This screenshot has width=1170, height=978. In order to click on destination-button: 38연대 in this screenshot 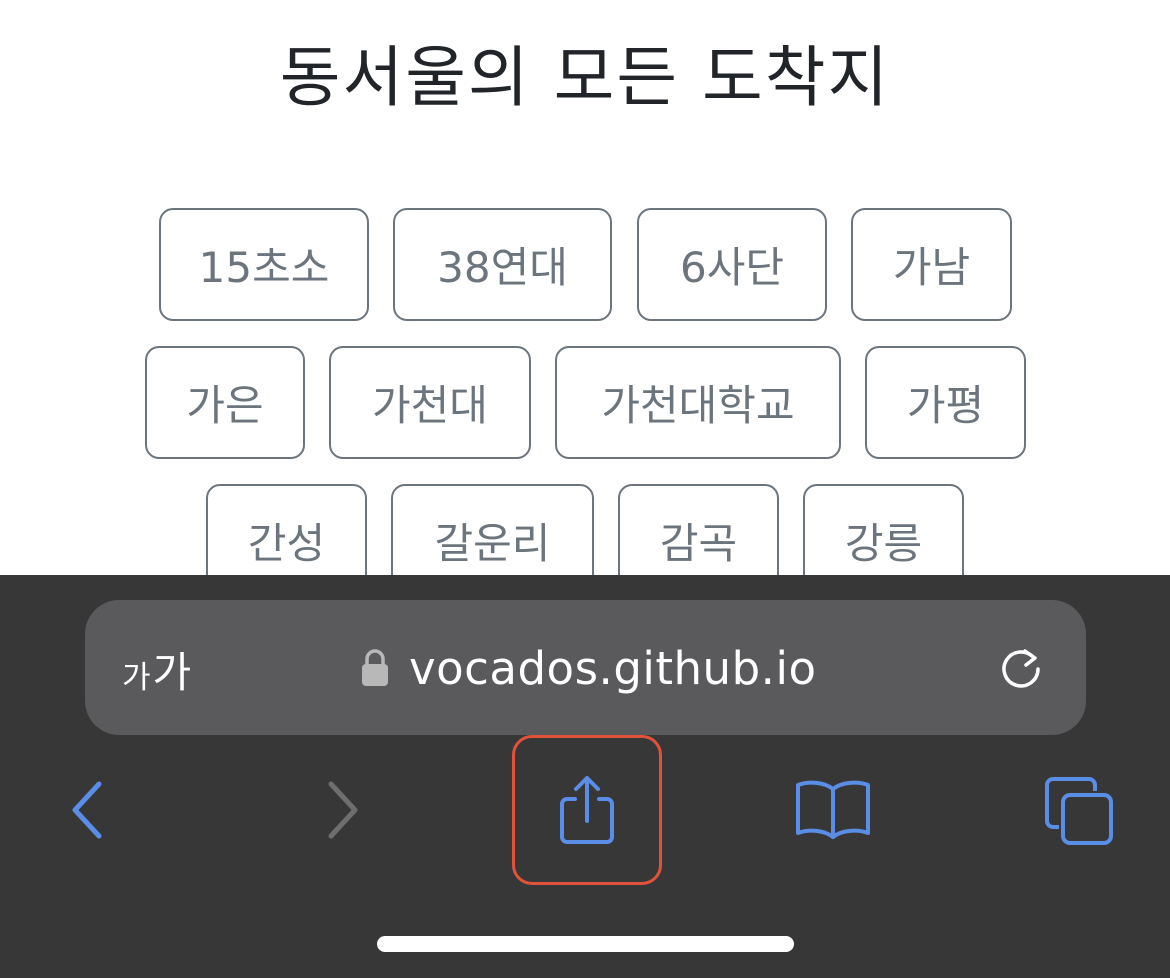, I will do `click(502, 264)`.